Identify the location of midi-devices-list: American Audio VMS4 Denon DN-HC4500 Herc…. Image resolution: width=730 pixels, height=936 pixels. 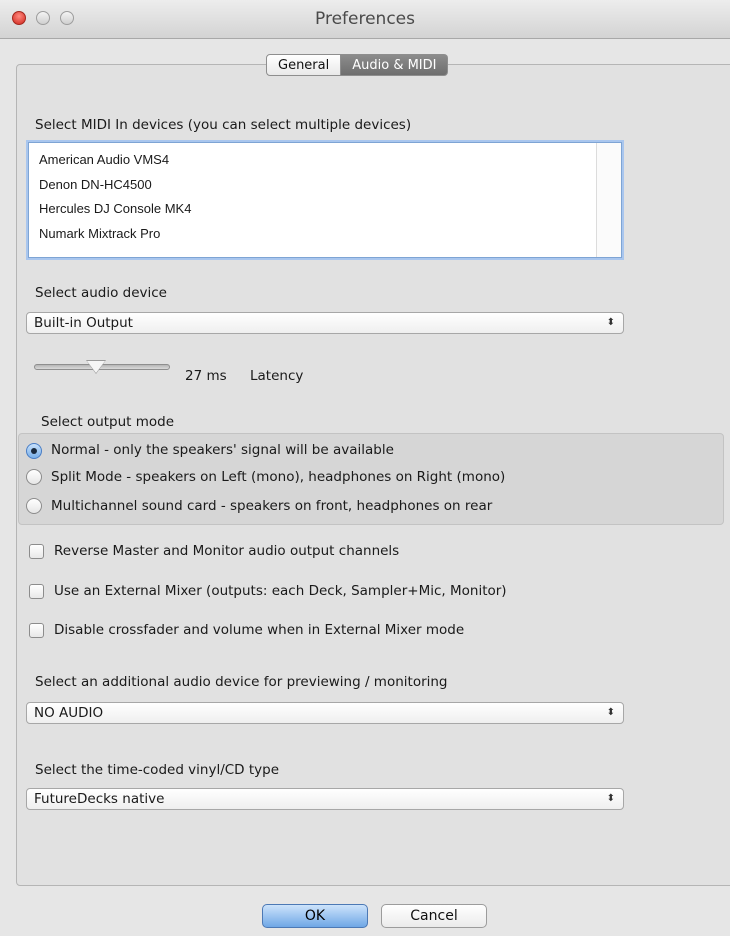
(325, 200).